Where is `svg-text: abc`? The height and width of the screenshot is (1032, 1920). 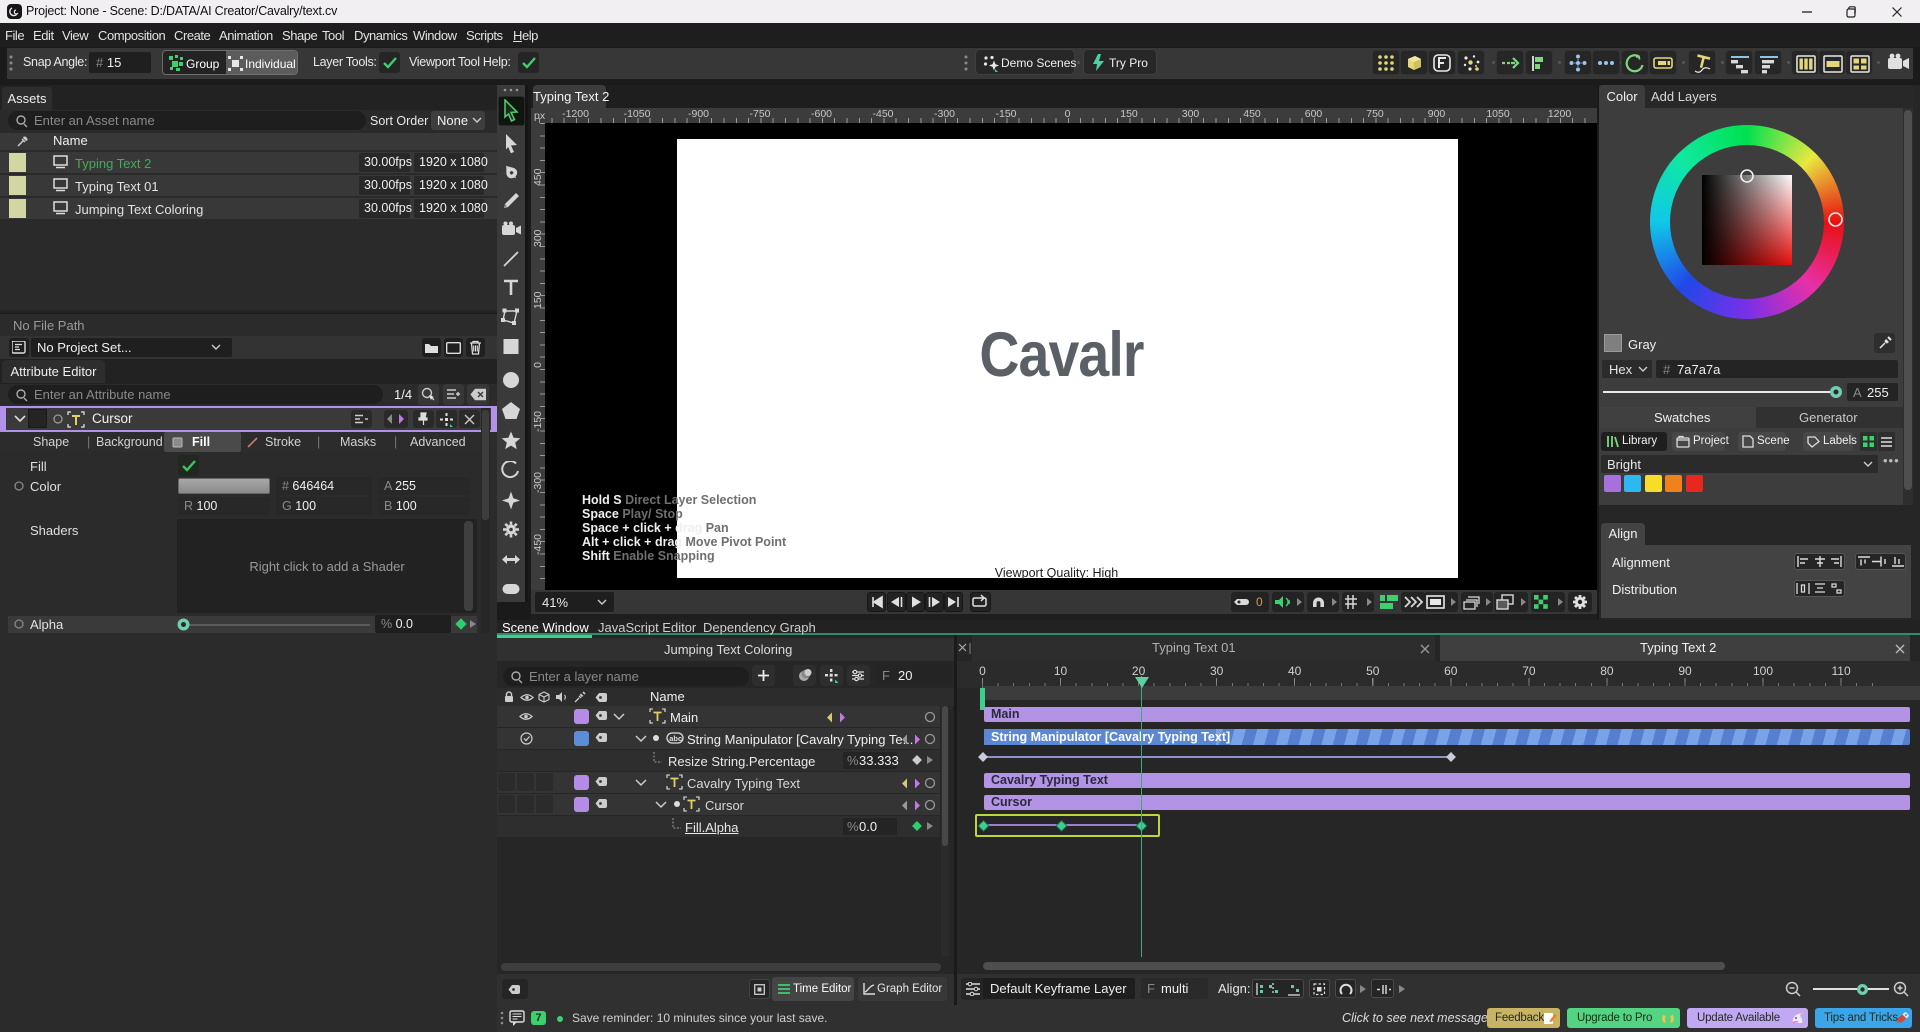 svg-text: abc is located at coordinates (675, 738).